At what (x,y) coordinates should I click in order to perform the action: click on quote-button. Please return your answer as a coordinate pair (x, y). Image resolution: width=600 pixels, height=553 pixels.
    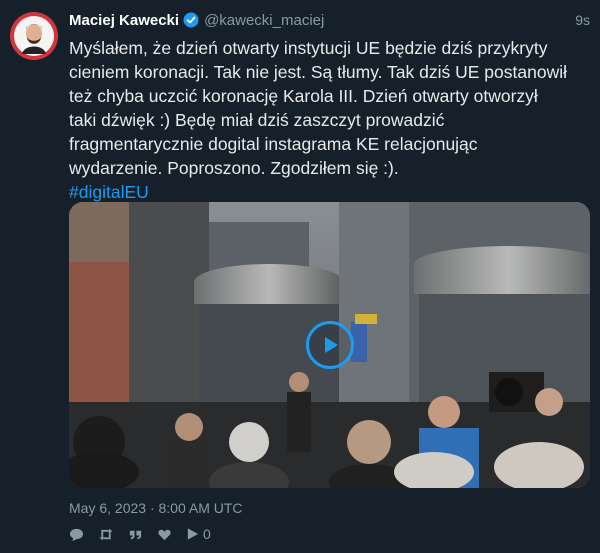
    Looking at the image, I should click on (135, 534).